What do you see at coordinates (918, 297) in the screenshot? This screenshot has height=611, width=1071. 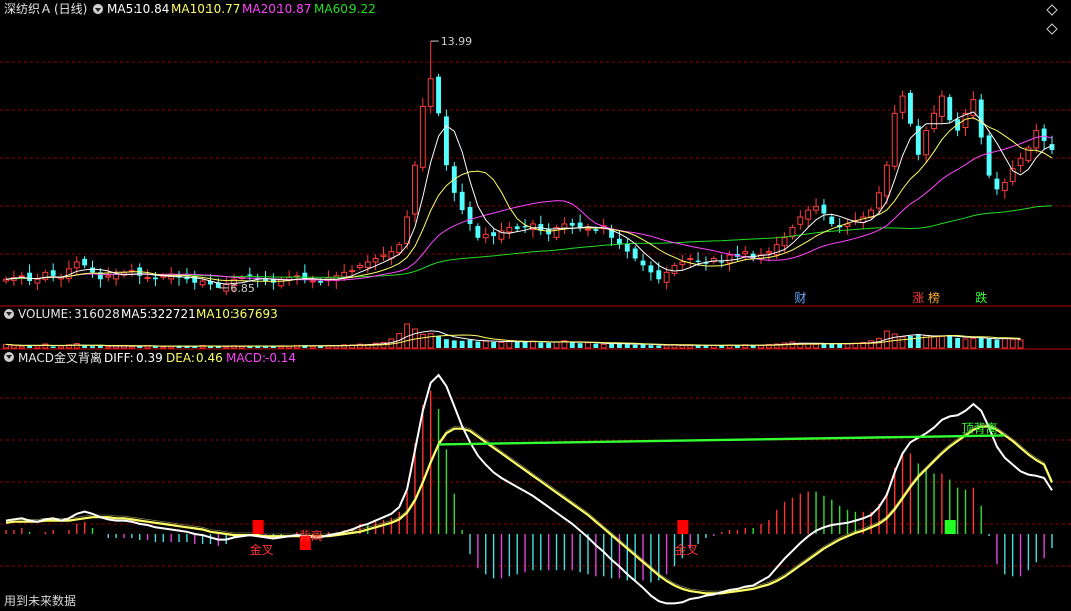 I see `event-marker: 涨` at bounding box center [918, 297].